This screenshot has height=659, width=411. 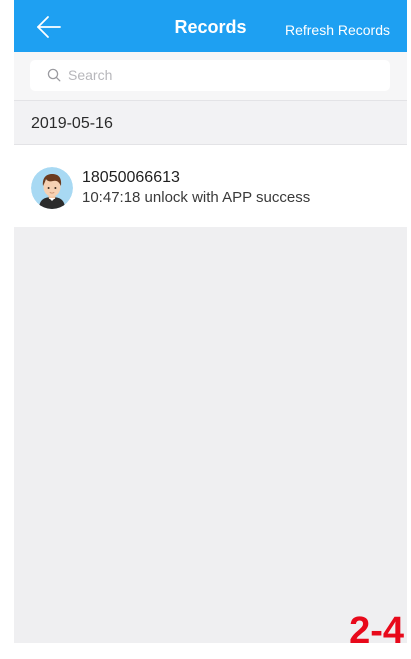 I want to click on search-bar, so click(x=210, y=76).